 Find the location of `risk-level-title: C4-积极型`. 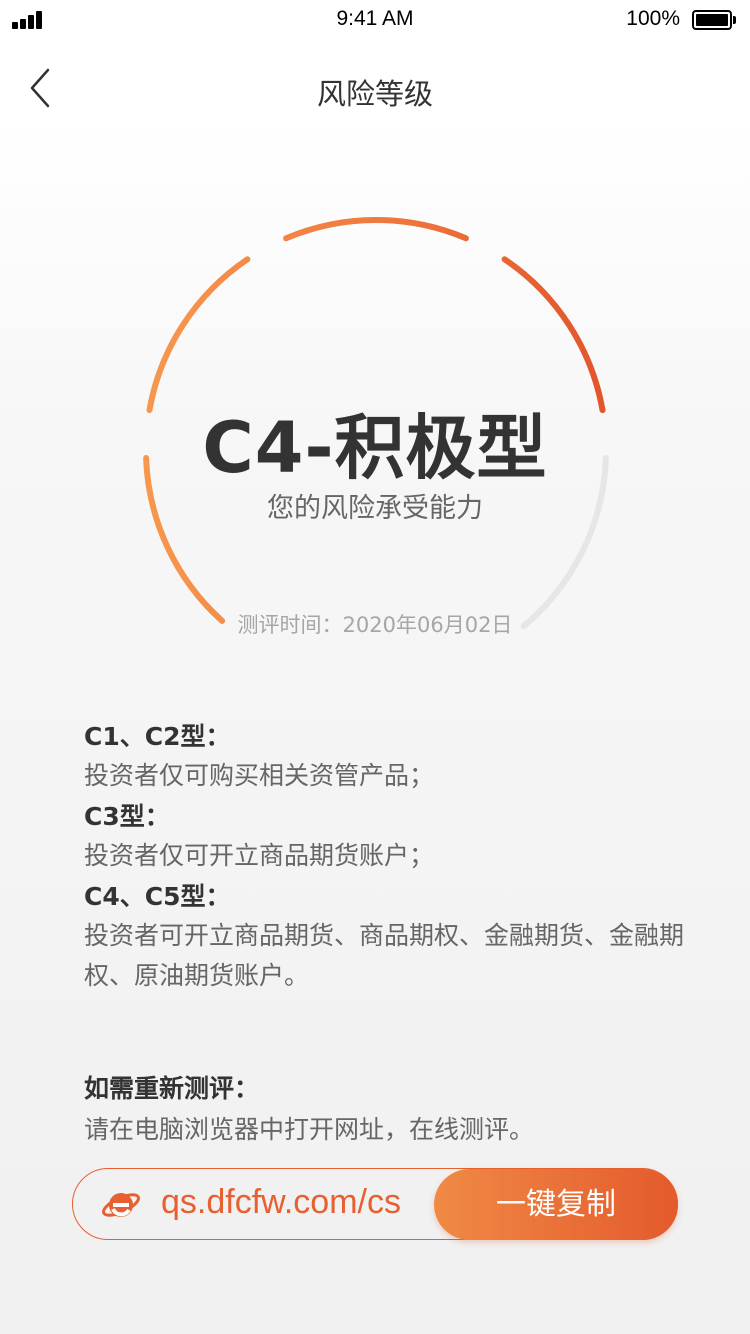

risk-level-title: C4-积极型 is located at coordinates (375, 448).